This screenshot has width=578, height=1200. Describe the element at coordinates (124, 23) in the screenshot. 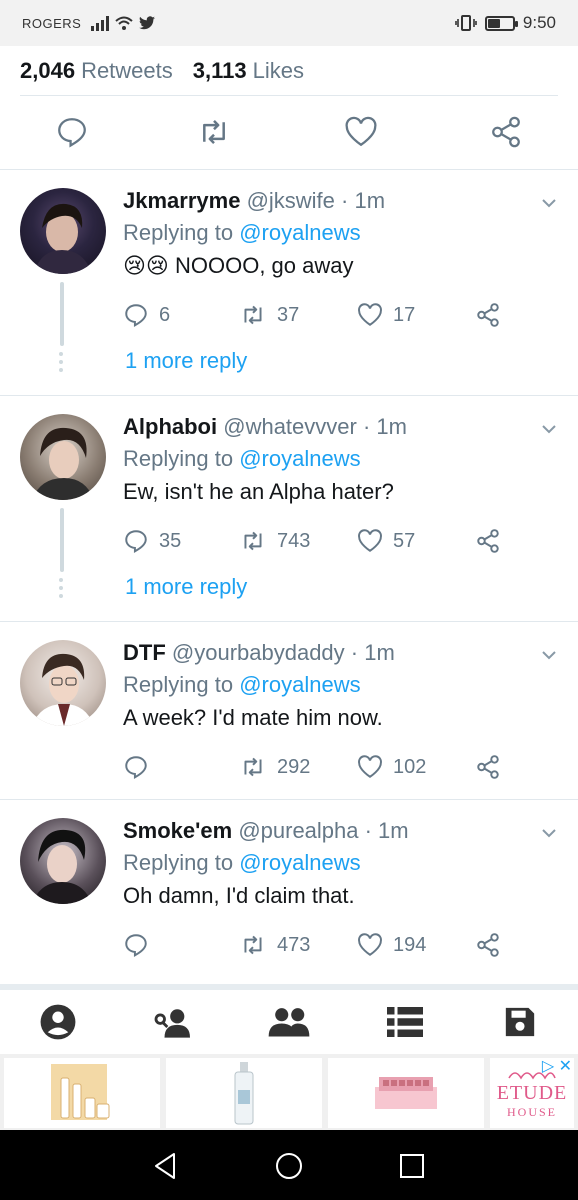

I see `wifi-icon` at that location.